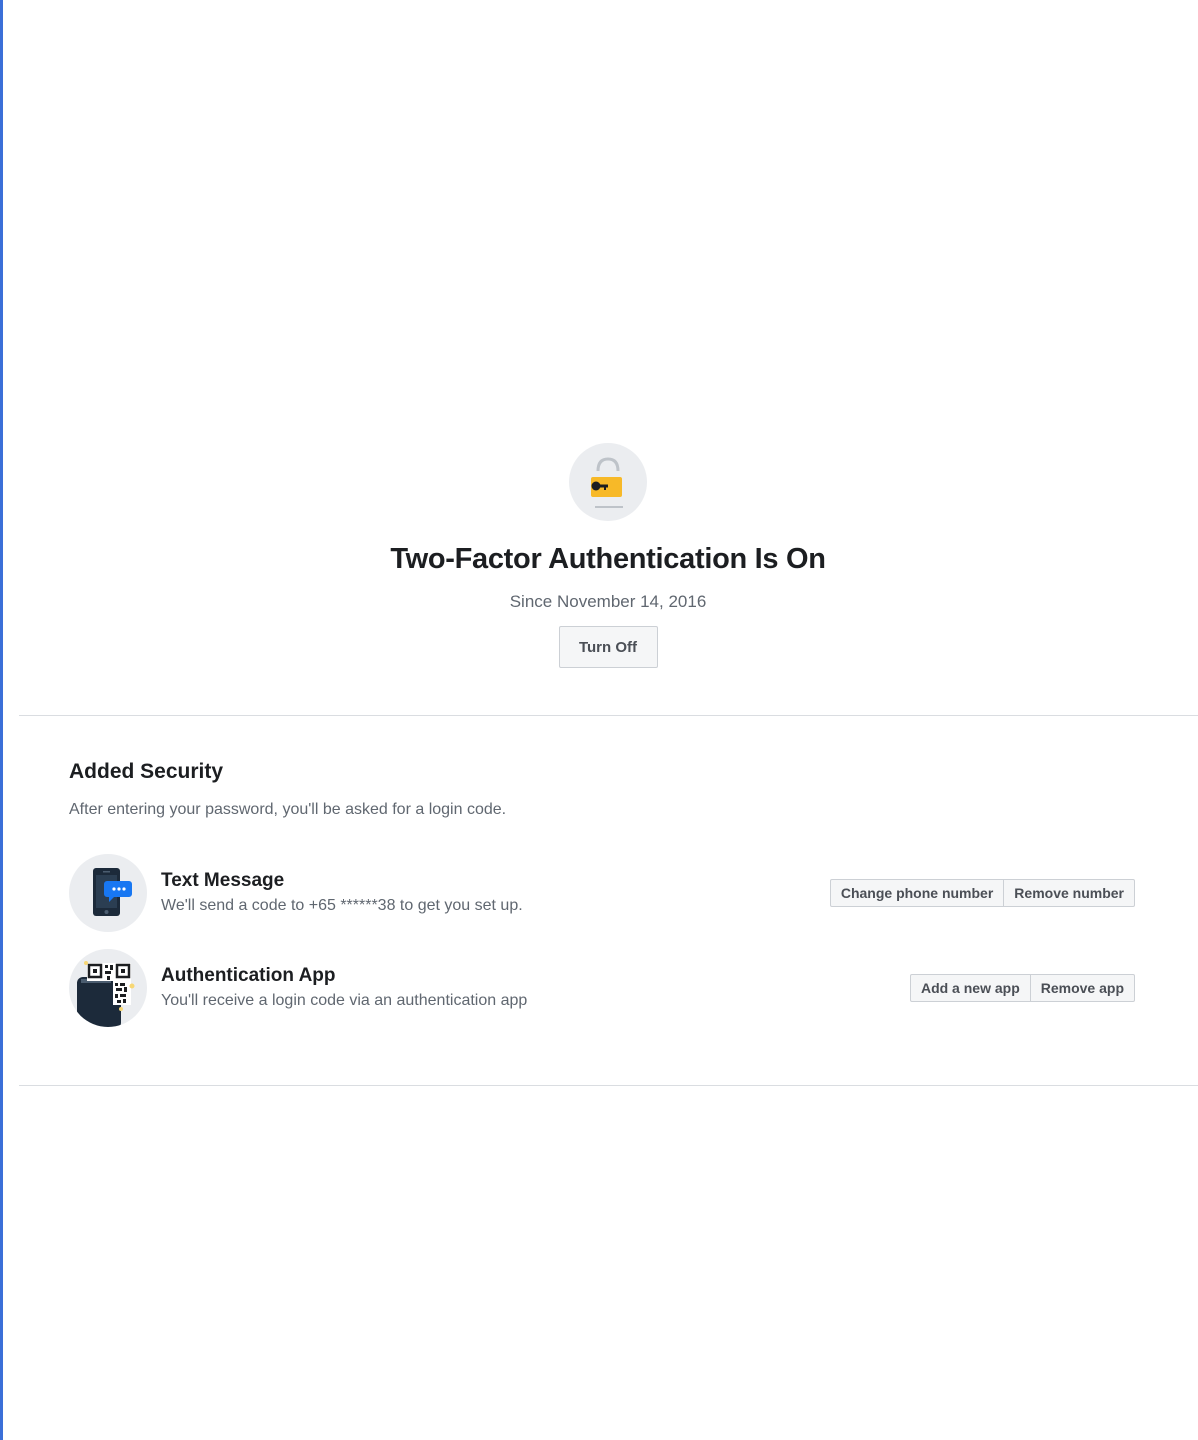 This screenshot has width=1198, height=1440. What do you see at coordinates (146, 771) in the screenshot?
I see `section-title: Added Security` at bounding box center [146, 771].